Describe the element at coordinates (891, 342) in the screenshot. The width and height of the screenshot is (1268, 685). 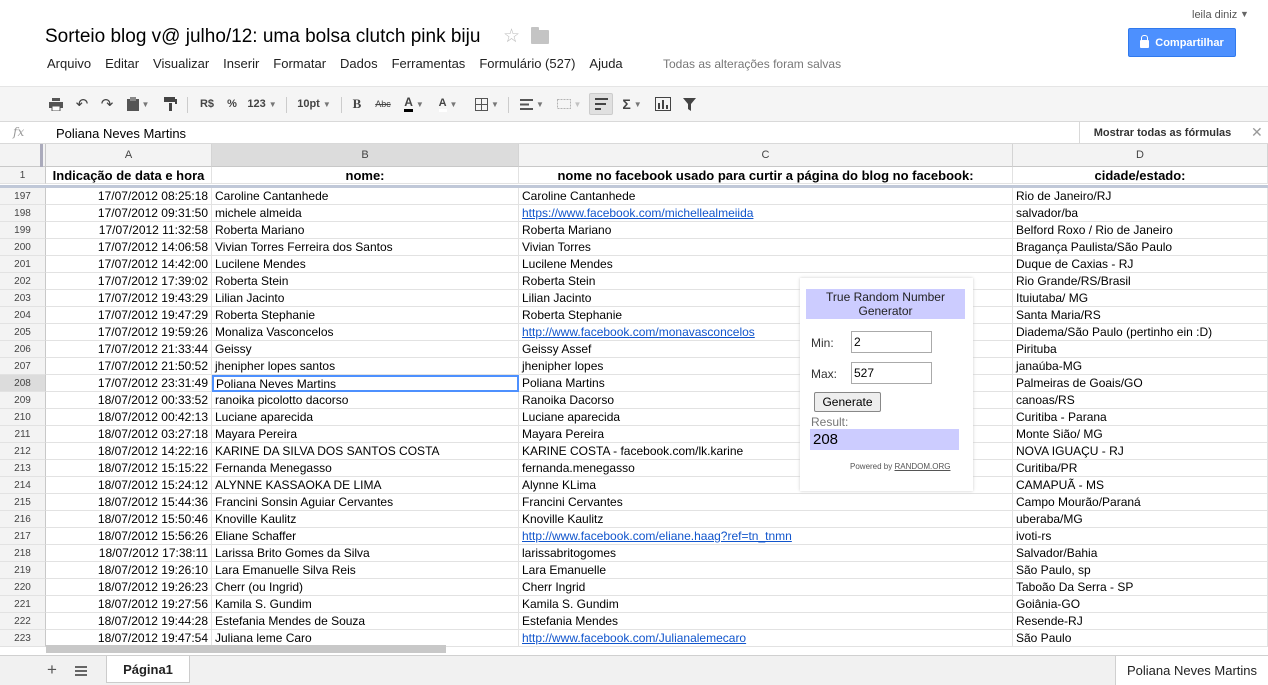
I see `rng-min-input` at that location.